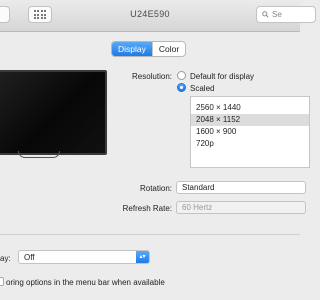 The image size is (320, 300). Describe the element at coordinates (250, 120) in the screenshot. I see `list-item-selected: 2048 × 1152` at that location.